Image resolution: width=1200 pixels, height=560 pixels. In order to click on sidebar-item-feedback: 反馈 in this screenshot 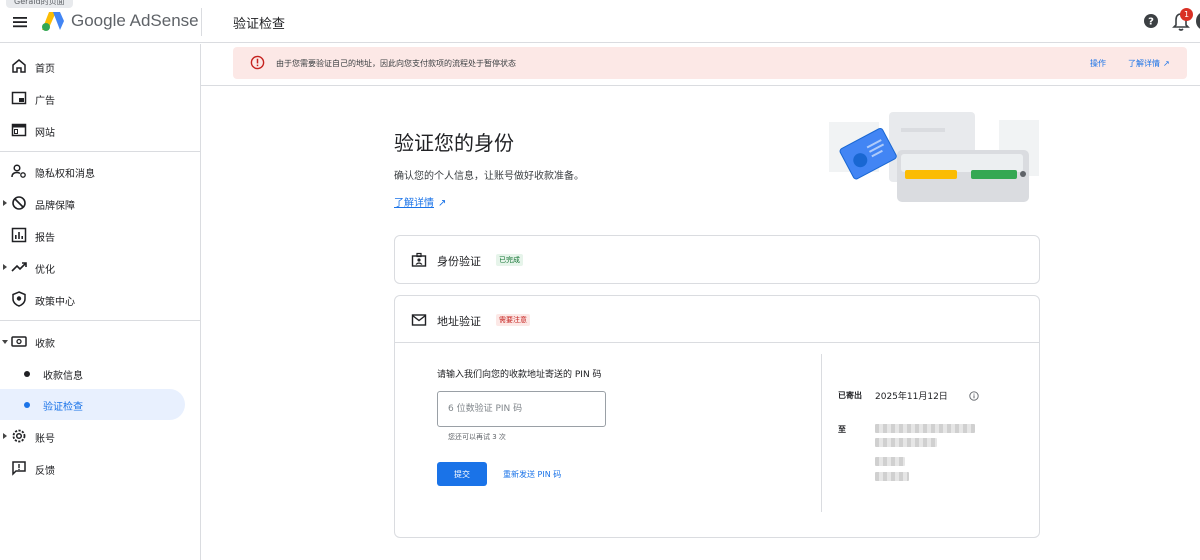, I will do `click(100, 468)`.